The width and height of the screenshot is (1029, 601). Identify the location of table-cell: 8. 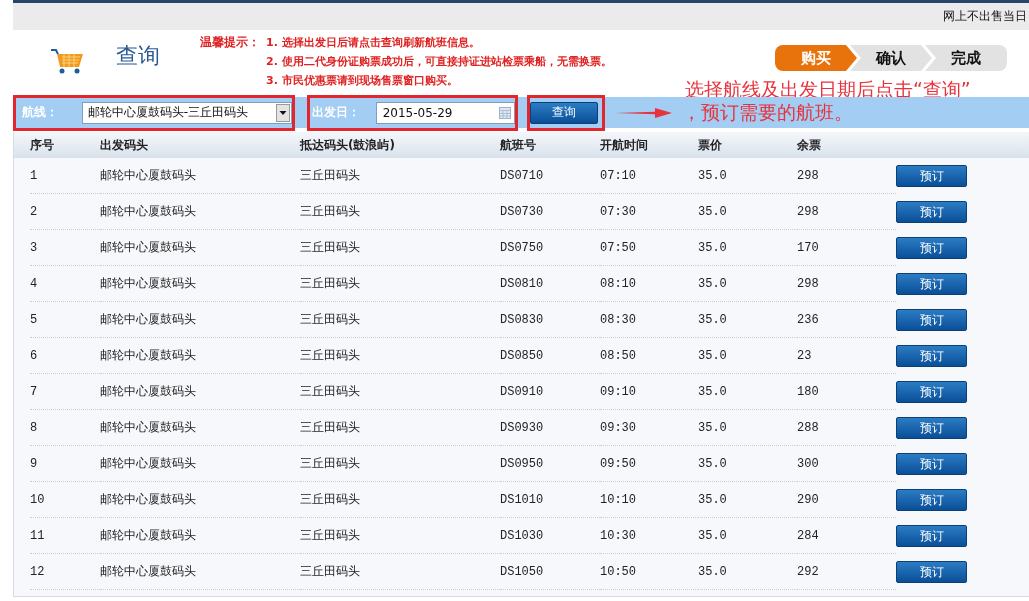
(65, 428).